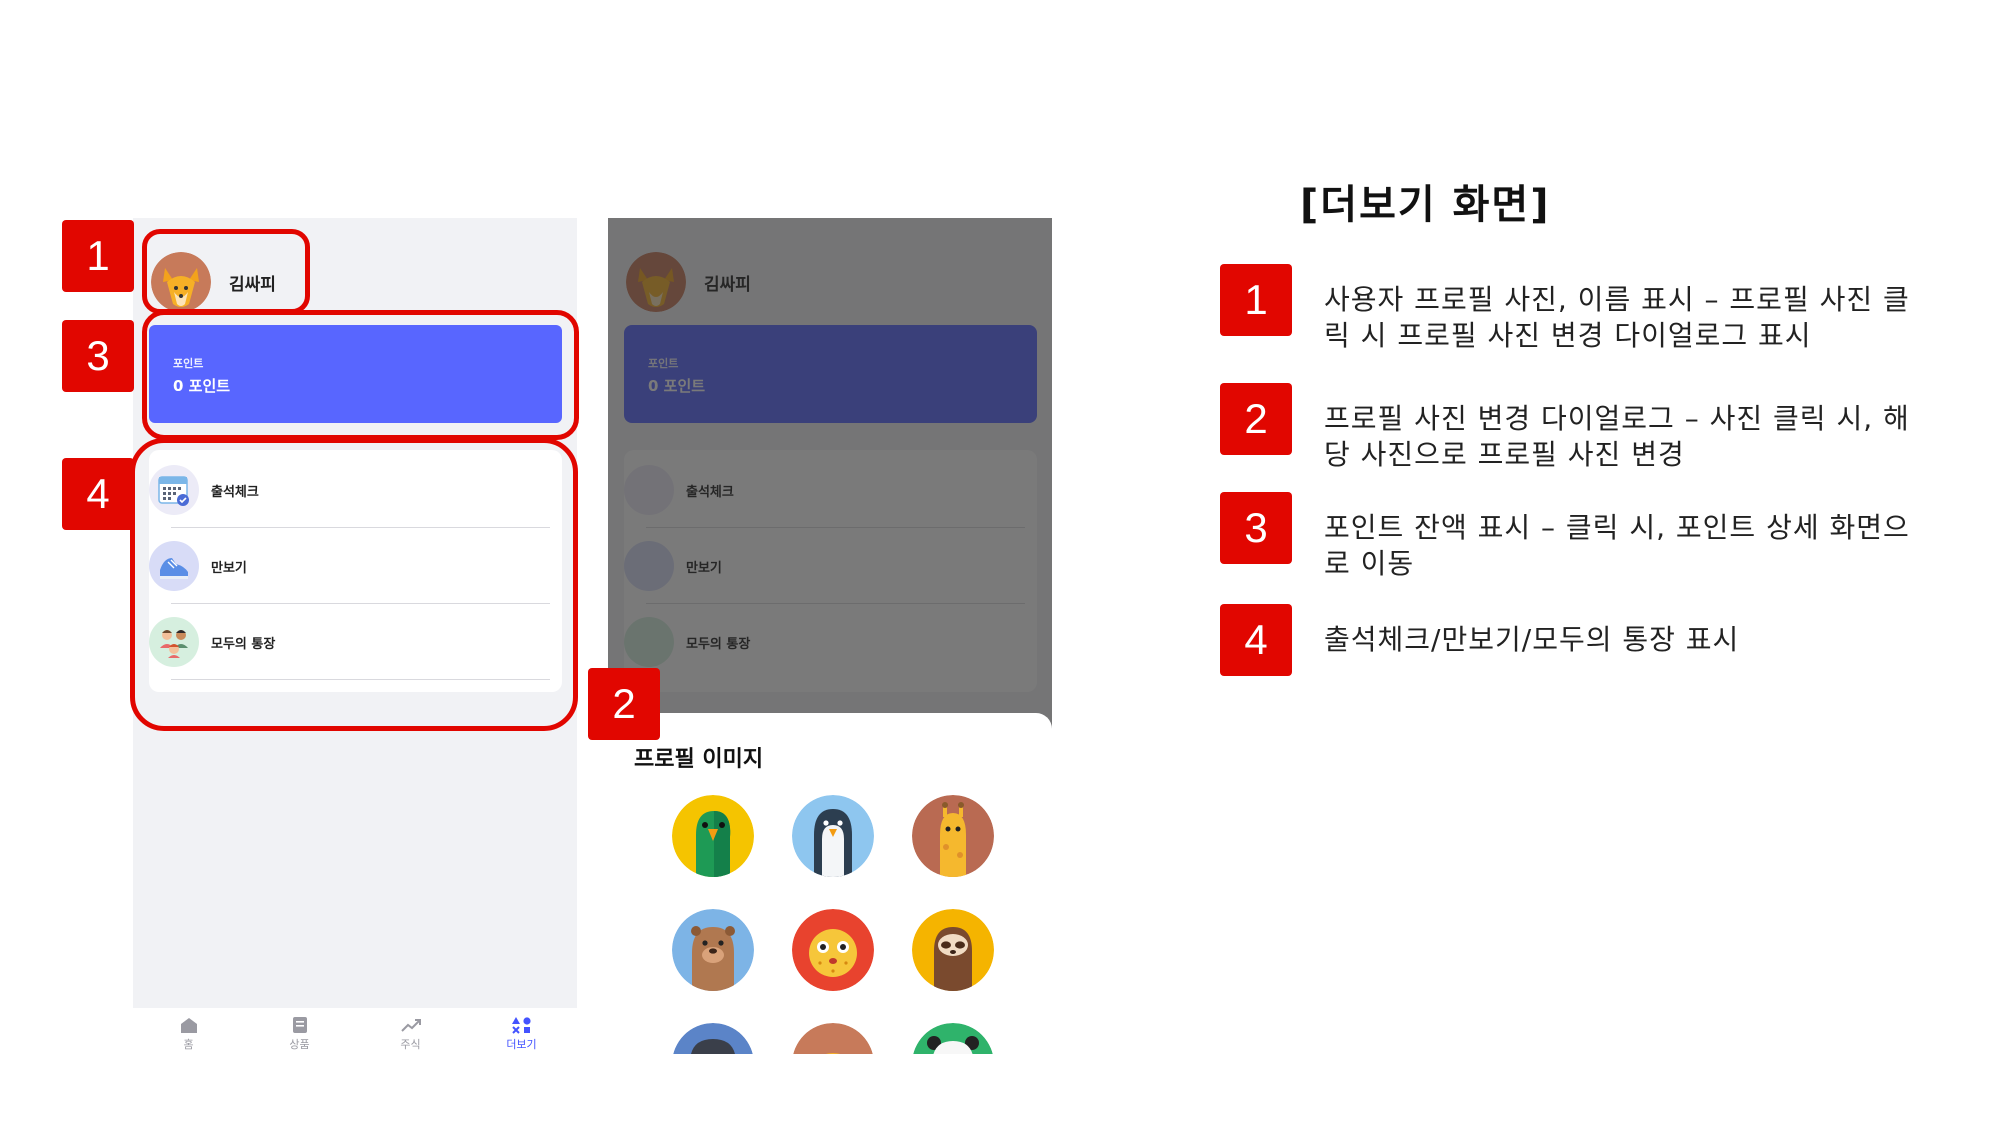 The image size is (2000, 1125). I want to click on tab-label: 홈, so click(188, 1044).